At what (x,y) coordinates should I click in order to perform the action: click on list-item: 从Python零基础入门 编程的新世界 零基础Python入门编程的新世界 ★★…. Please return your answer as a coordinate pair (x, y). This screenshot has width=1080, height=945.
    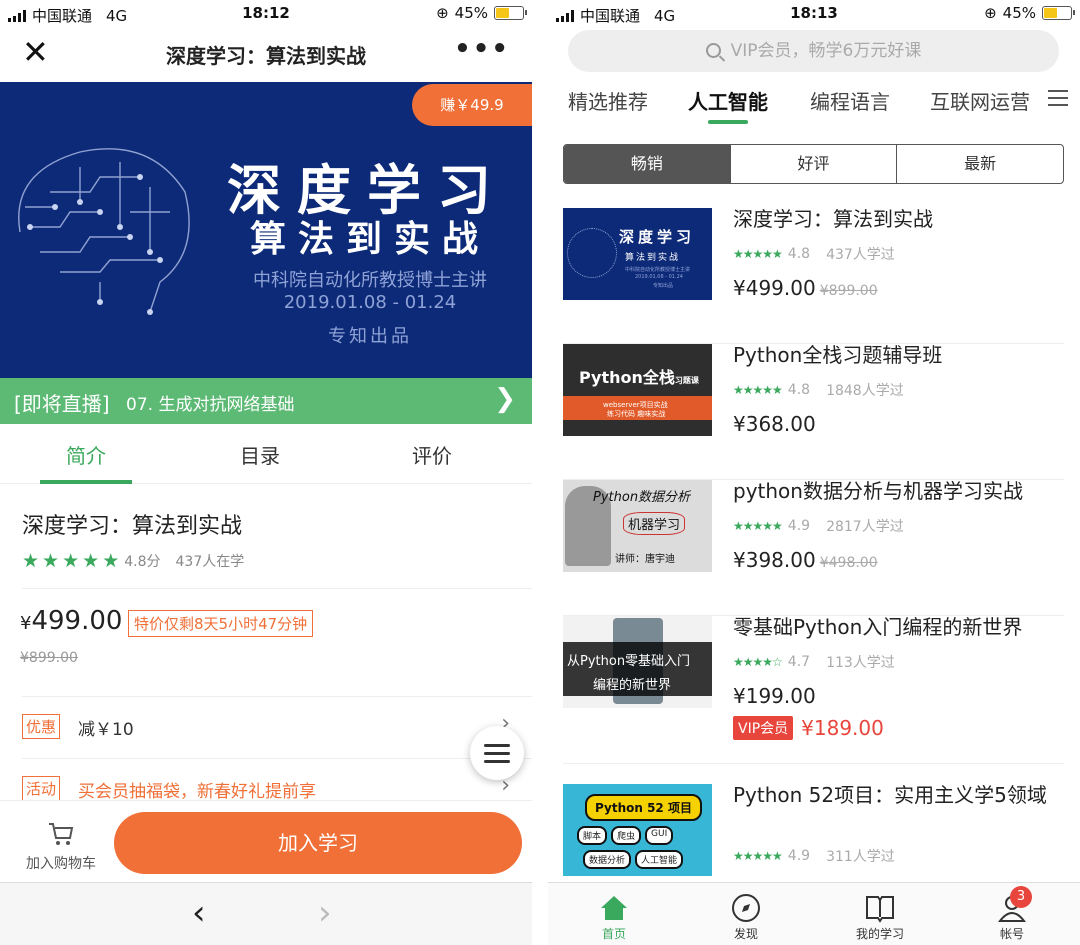
    Looking at the image, I should click on (813, 689).